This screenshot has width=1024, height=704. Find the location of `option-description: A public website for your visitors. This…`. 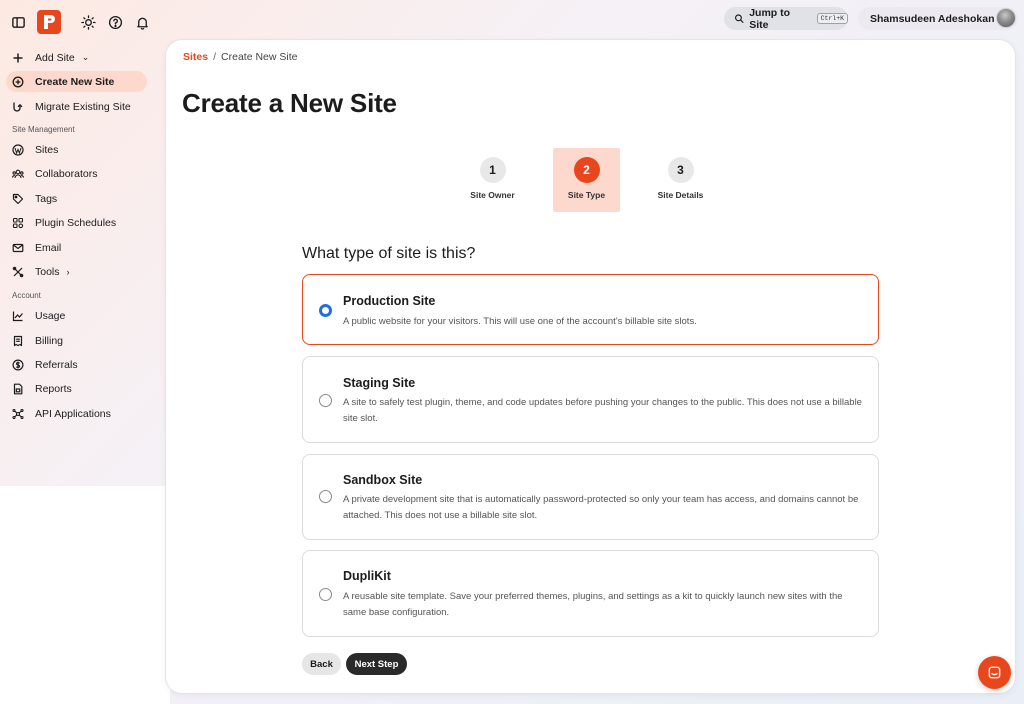

option-description: A public website for your visitors. This… is located at coordinates (520, 321).